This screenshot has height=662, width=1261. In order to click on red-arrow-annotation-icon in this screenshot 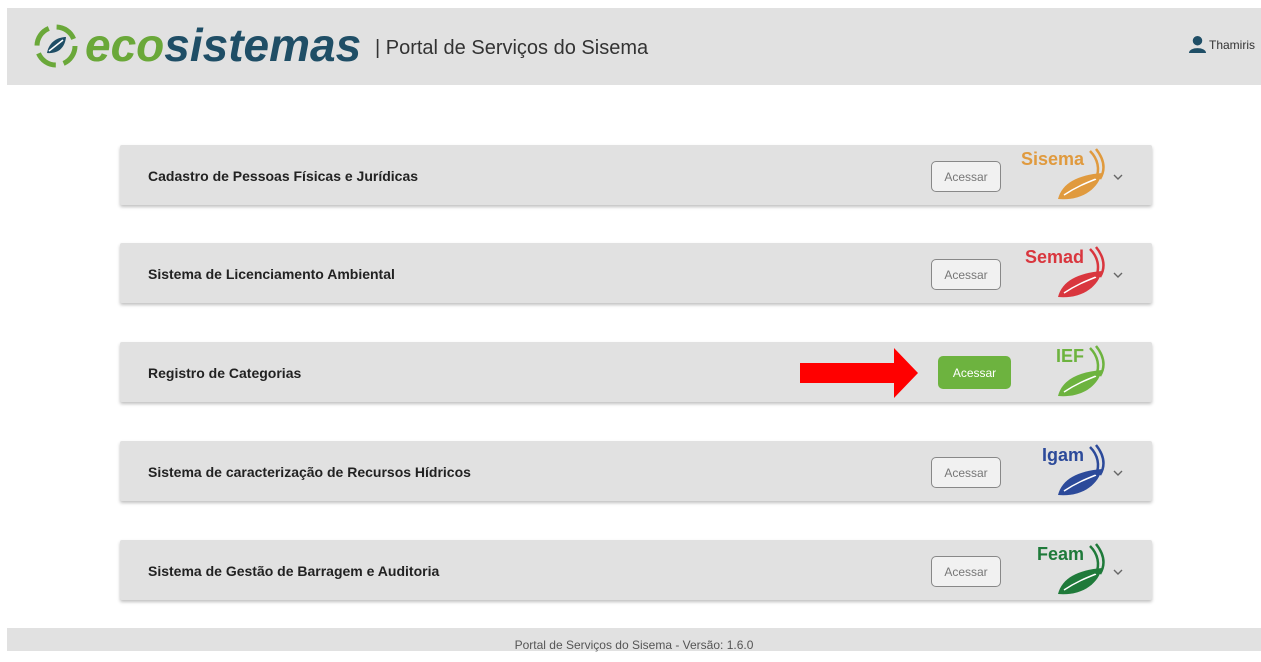, I will do `click(859, 373)`.